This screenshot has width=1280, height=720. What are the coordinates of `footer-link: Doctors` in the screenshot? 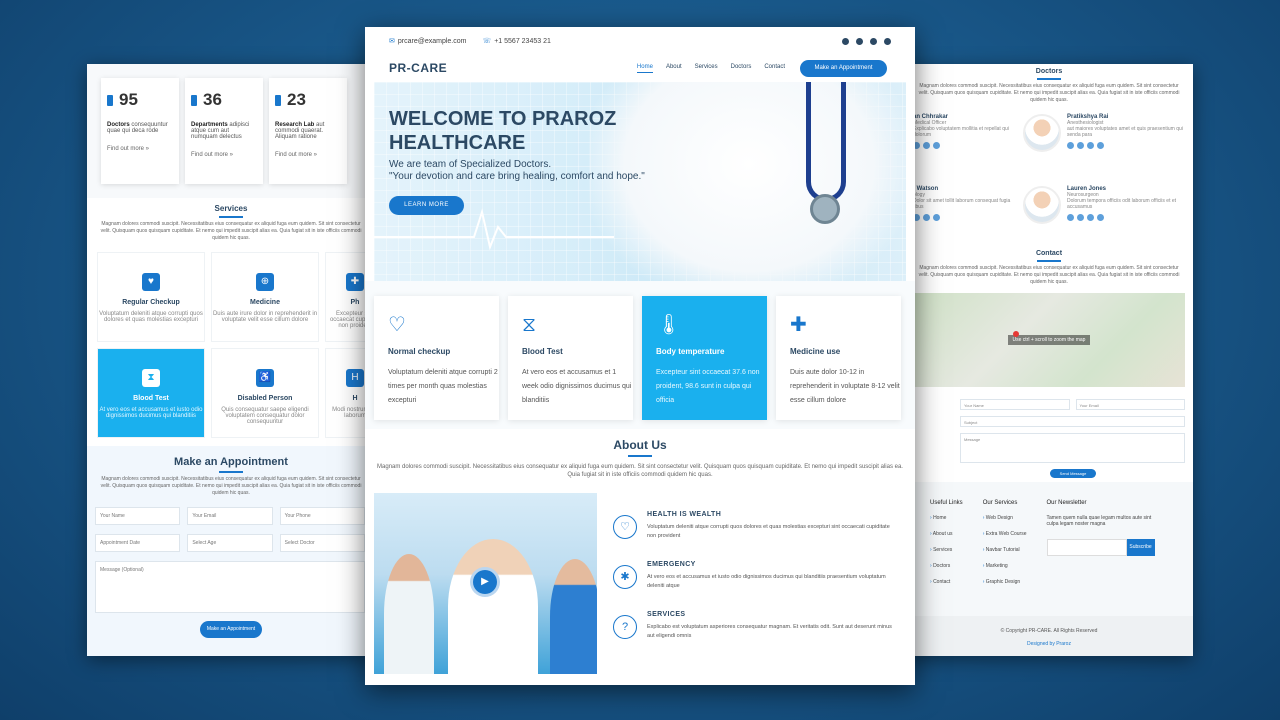 It's located at (946, 566).